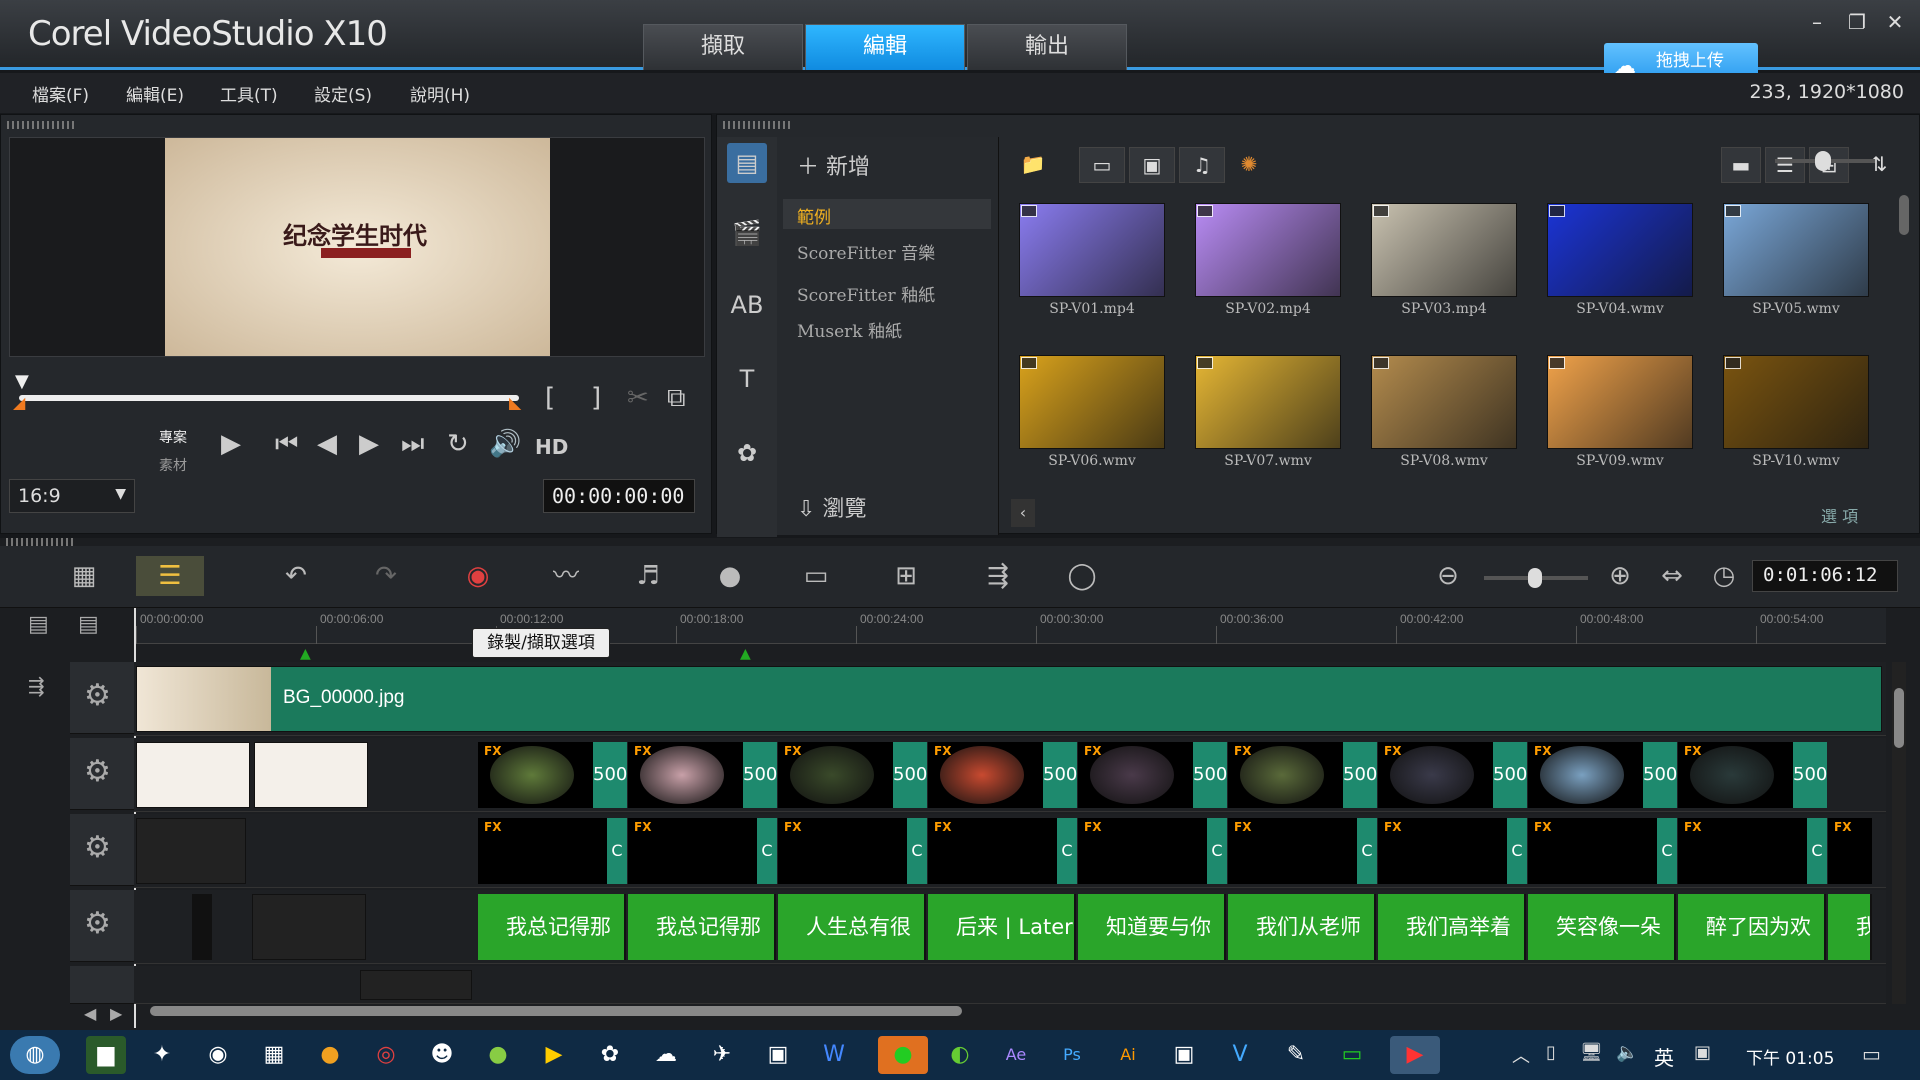 The width and height of the screenshot is (1920, 1080). I want to click on add-button: ＋ 新增, so click(833, 165).